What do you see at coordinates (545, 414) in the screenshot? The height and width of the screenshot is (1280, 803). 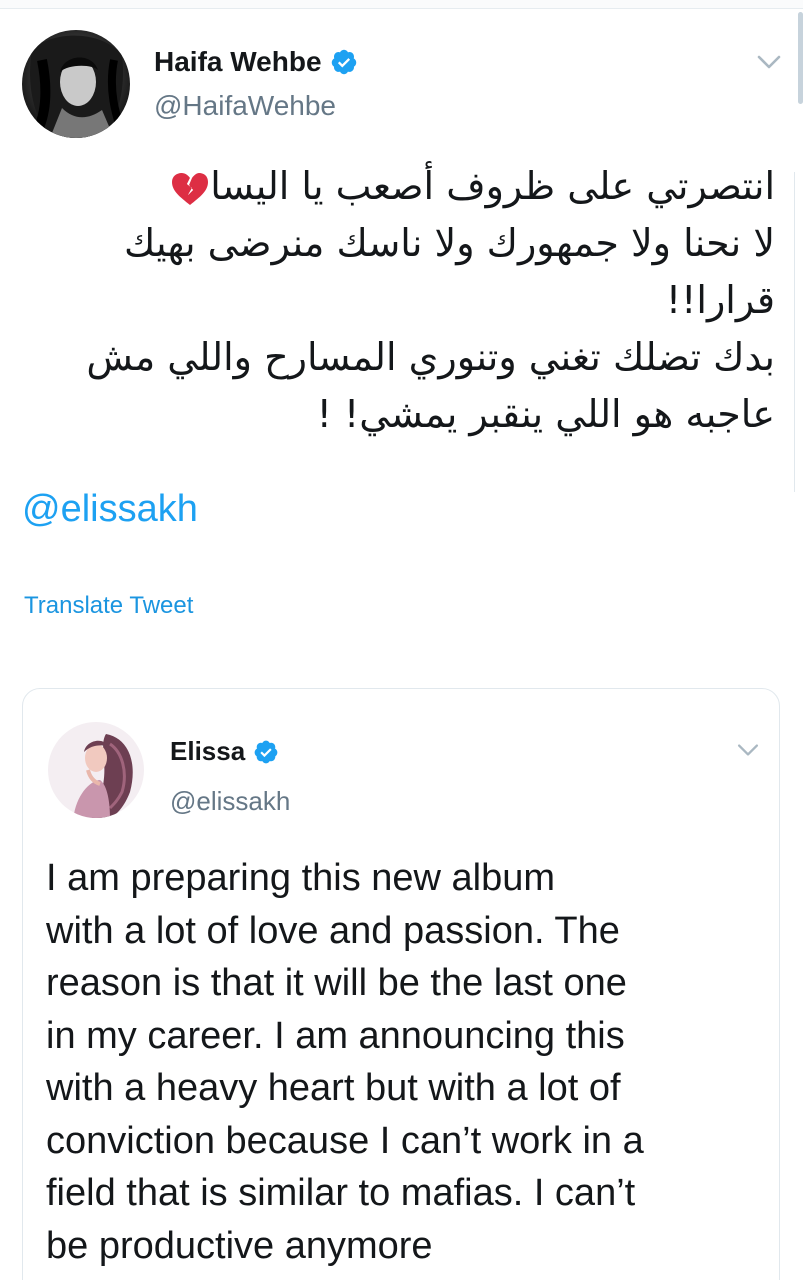 I see `tweet-text-line-5: عاجبه هو اللي ينقبر يمشي! !` at bounding box center [545, 414].